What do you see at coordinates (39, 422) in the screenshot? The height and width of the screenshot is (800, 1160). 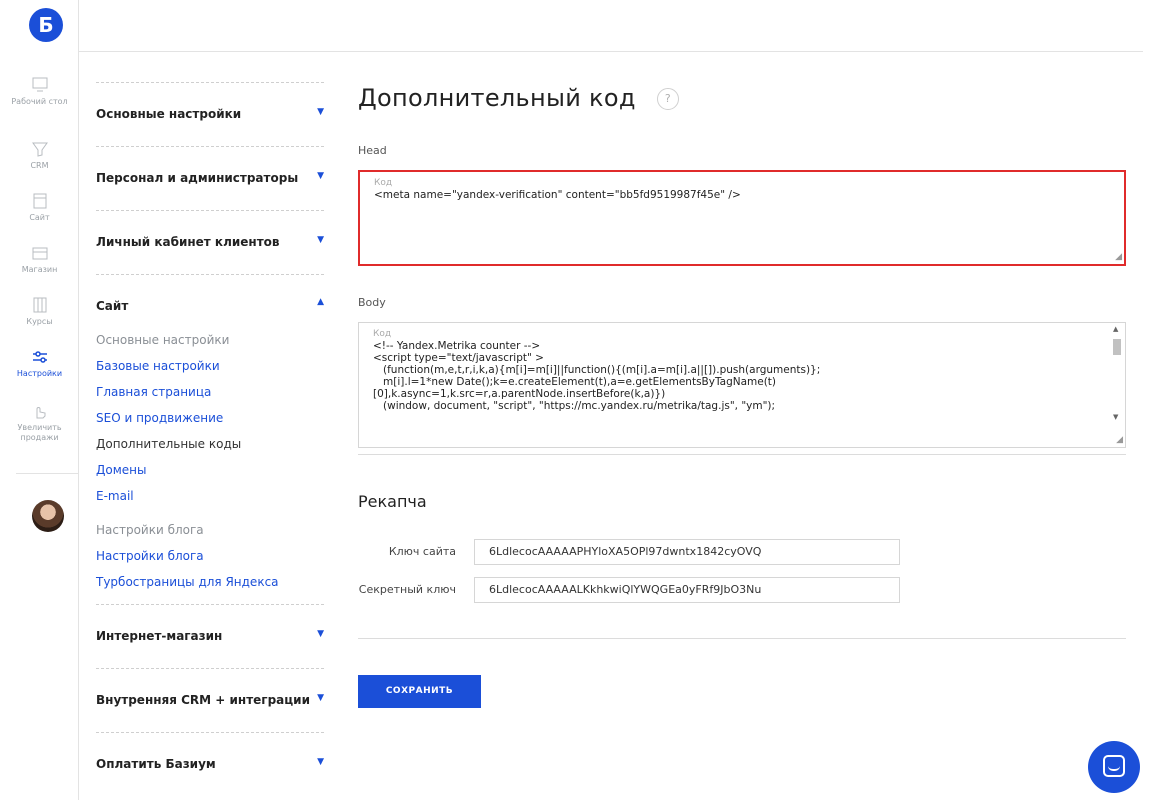 I see `rail-item-sales: Увеличить продажи` at bounding box center [39, 422].